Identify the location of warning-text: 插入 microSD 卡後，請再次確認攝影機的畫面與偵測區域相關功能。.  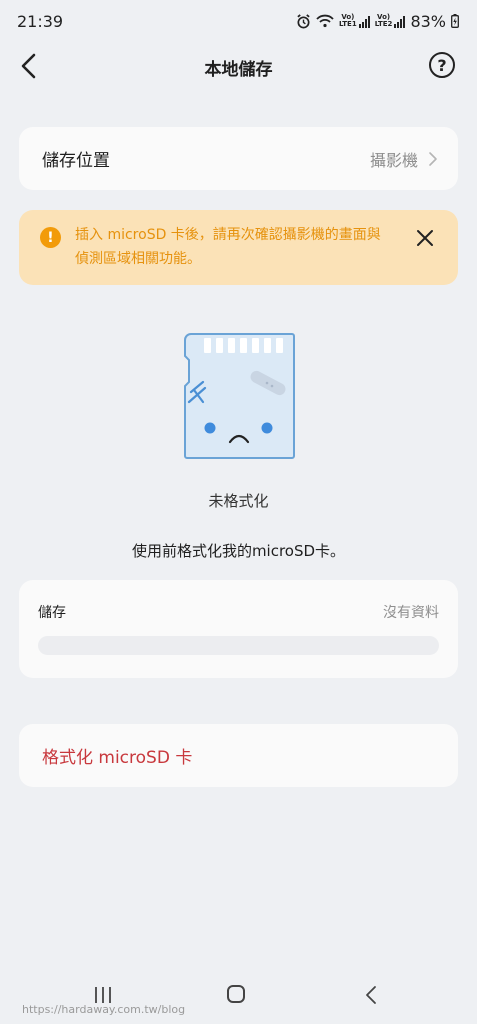
(228, 247).